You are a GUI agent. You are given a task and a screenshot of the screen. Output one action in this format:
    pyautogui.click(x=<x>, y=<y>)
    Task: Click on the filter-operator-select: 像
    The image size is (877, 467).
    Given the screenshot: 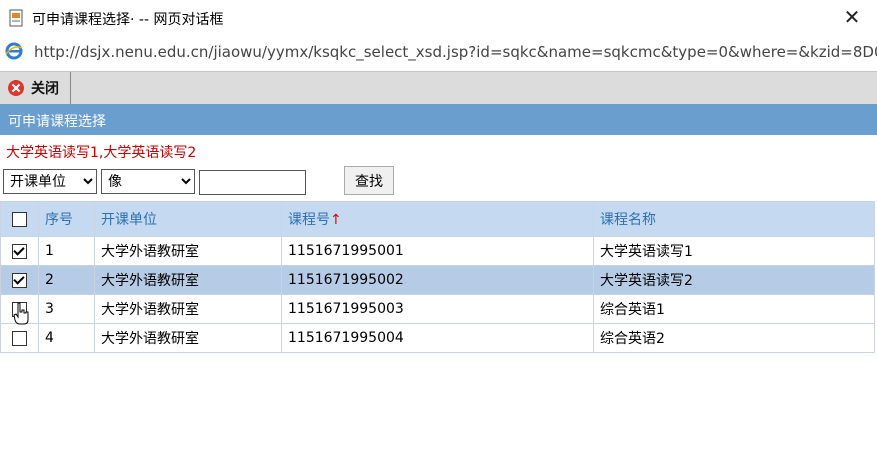 What is the action you would take?
    pyautogui.click(x=148, y=181)
    